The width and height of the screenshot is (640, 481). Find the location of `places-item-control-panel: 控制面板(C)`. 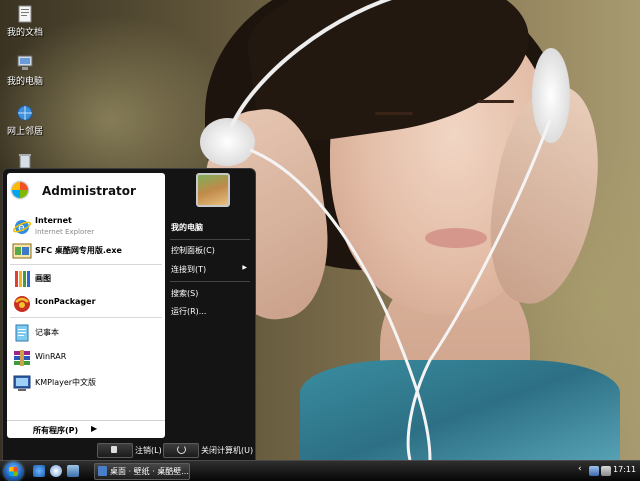

places-item-control-panel: 控制面板(C) is located at coordinates (211, 252).